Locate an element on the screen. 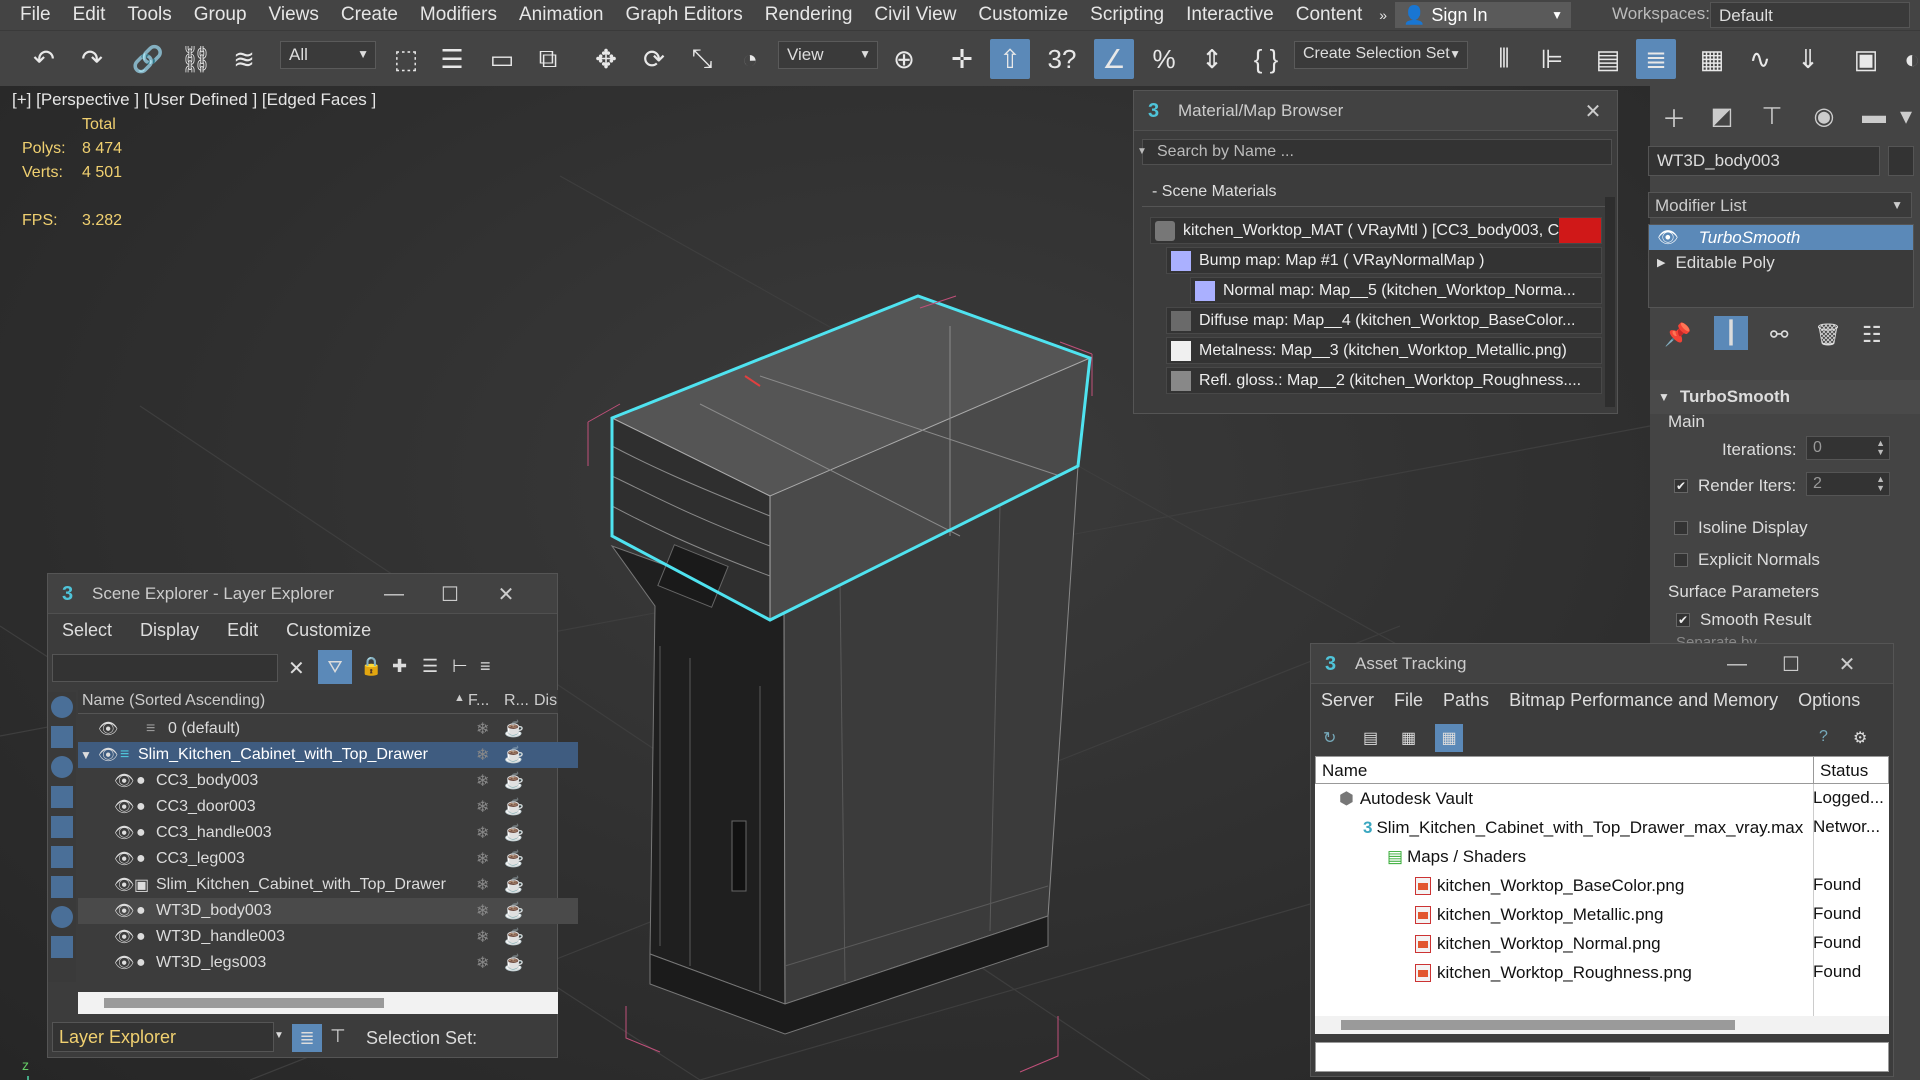  named-selection-dropdown: Create Selection Set ▼ is located at coordinates (1381, 55).